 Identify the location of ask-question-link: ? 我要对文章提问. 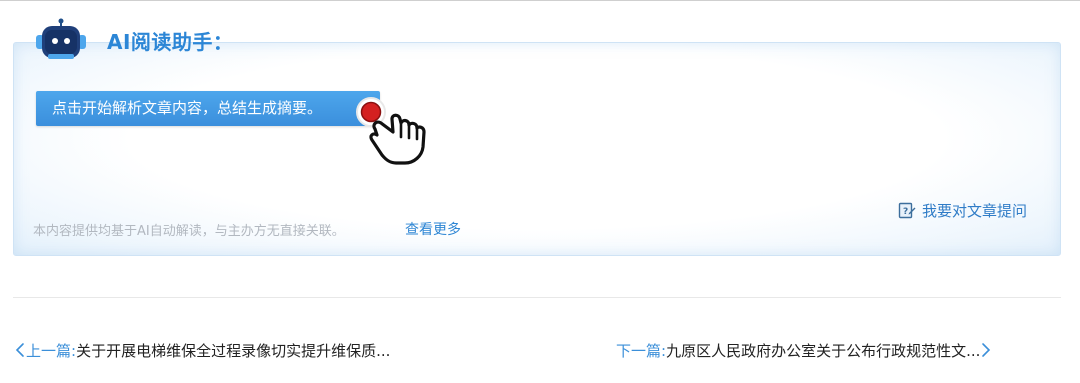
(962, 210).